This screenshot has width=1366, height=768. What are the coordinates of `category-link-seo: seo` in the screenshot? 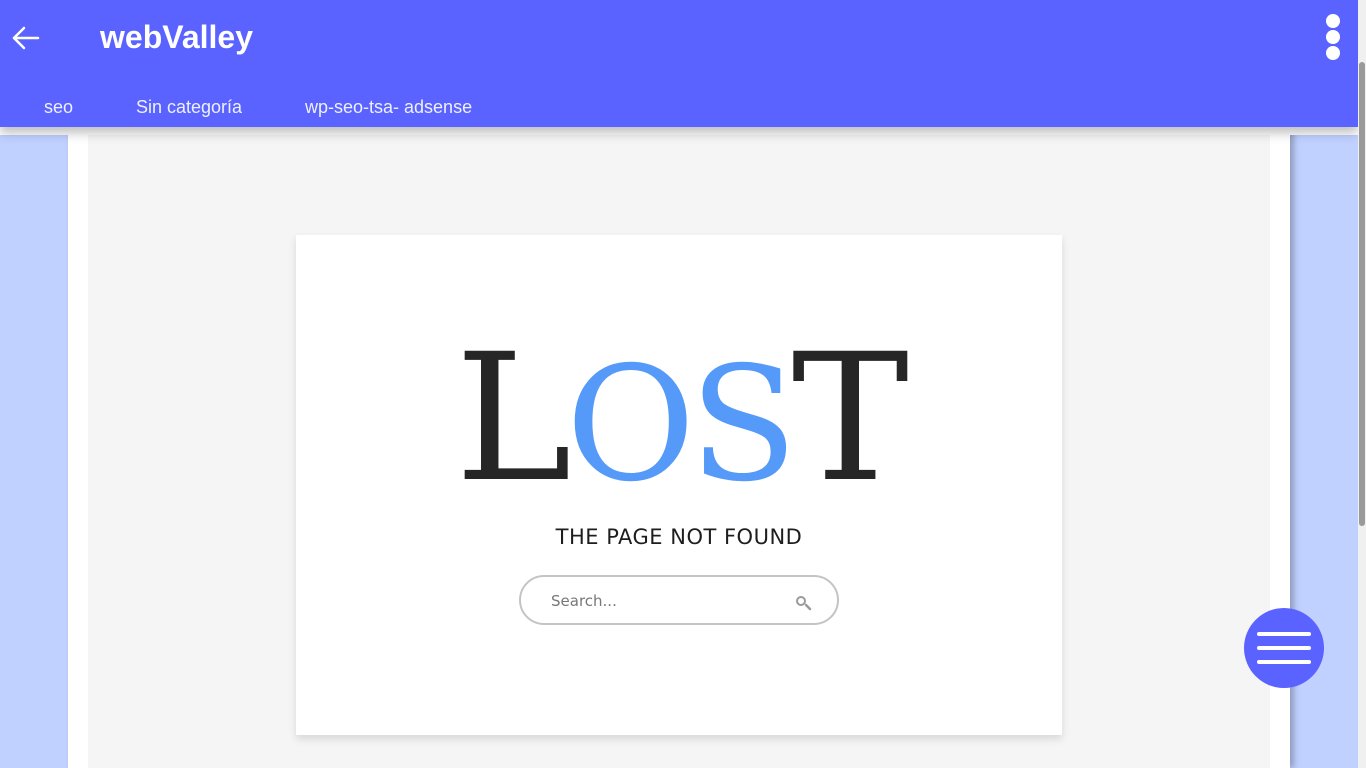 It's located at (58, 103).